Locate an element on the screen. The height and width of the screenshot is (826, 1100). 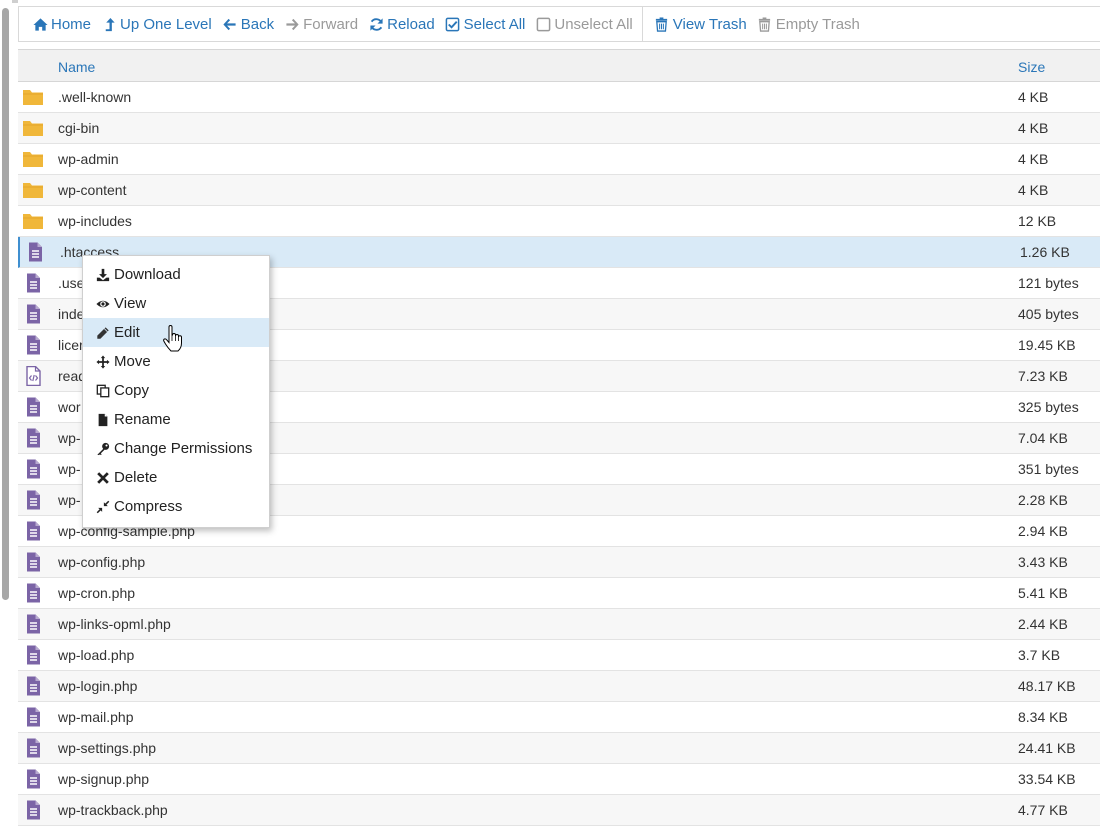
file-name: inde is located at coordinates (71, 314).